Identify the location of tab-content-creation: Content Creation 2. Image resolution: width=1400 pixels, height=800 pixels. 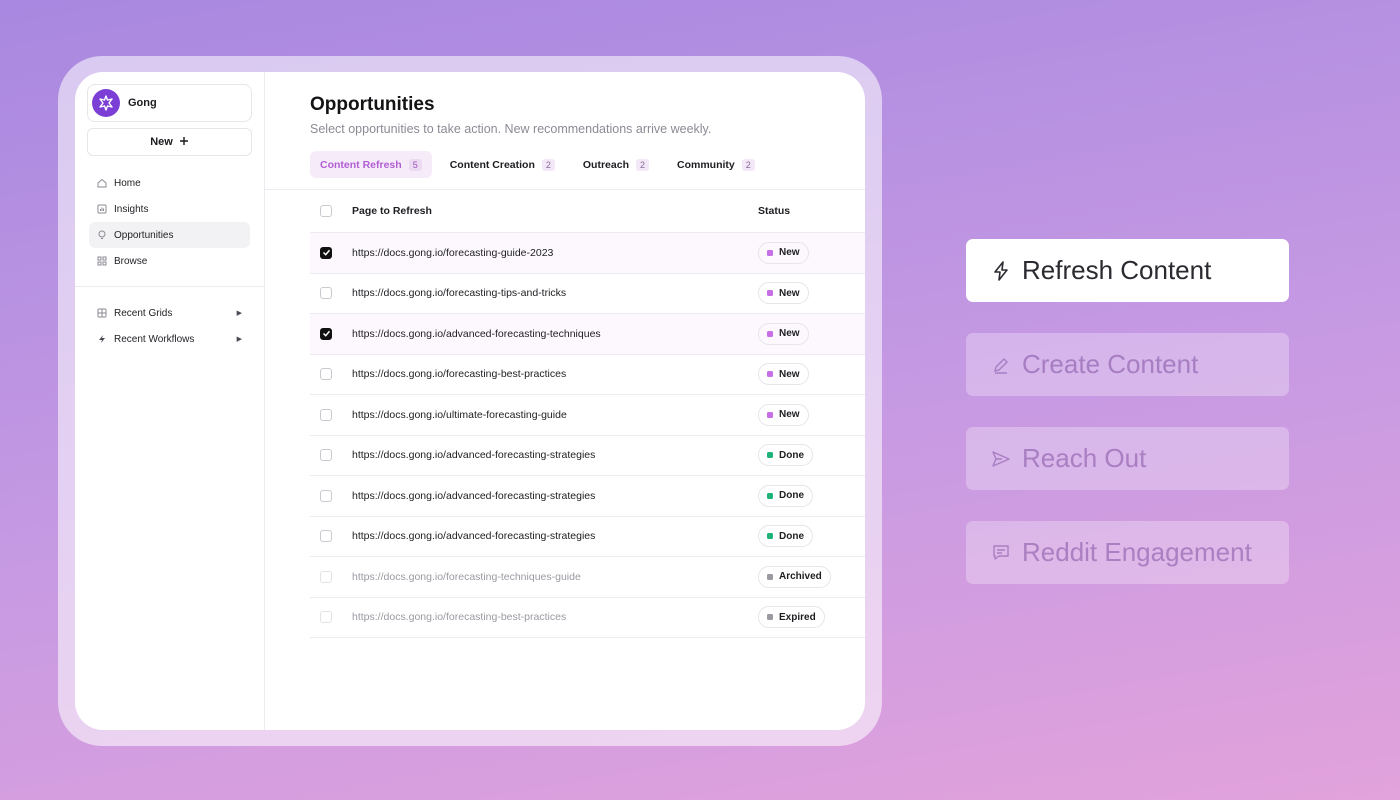
(502, 164).